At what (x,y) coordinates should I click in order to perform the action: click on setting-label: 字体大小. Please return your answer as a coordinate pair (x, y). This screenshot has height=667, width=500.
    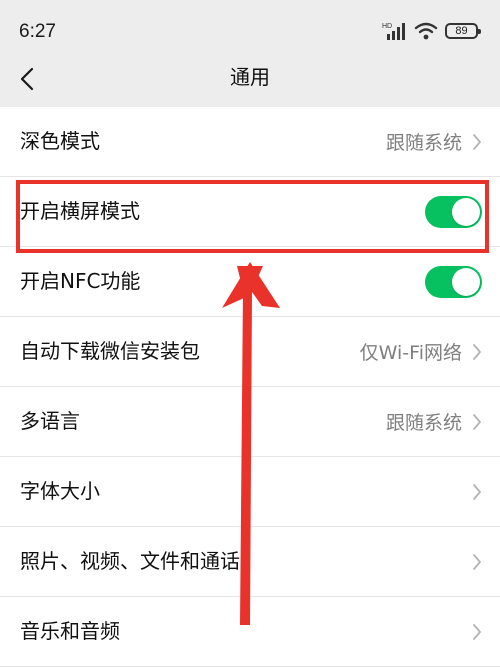
    Looking at the image, I should click on (60, 491).